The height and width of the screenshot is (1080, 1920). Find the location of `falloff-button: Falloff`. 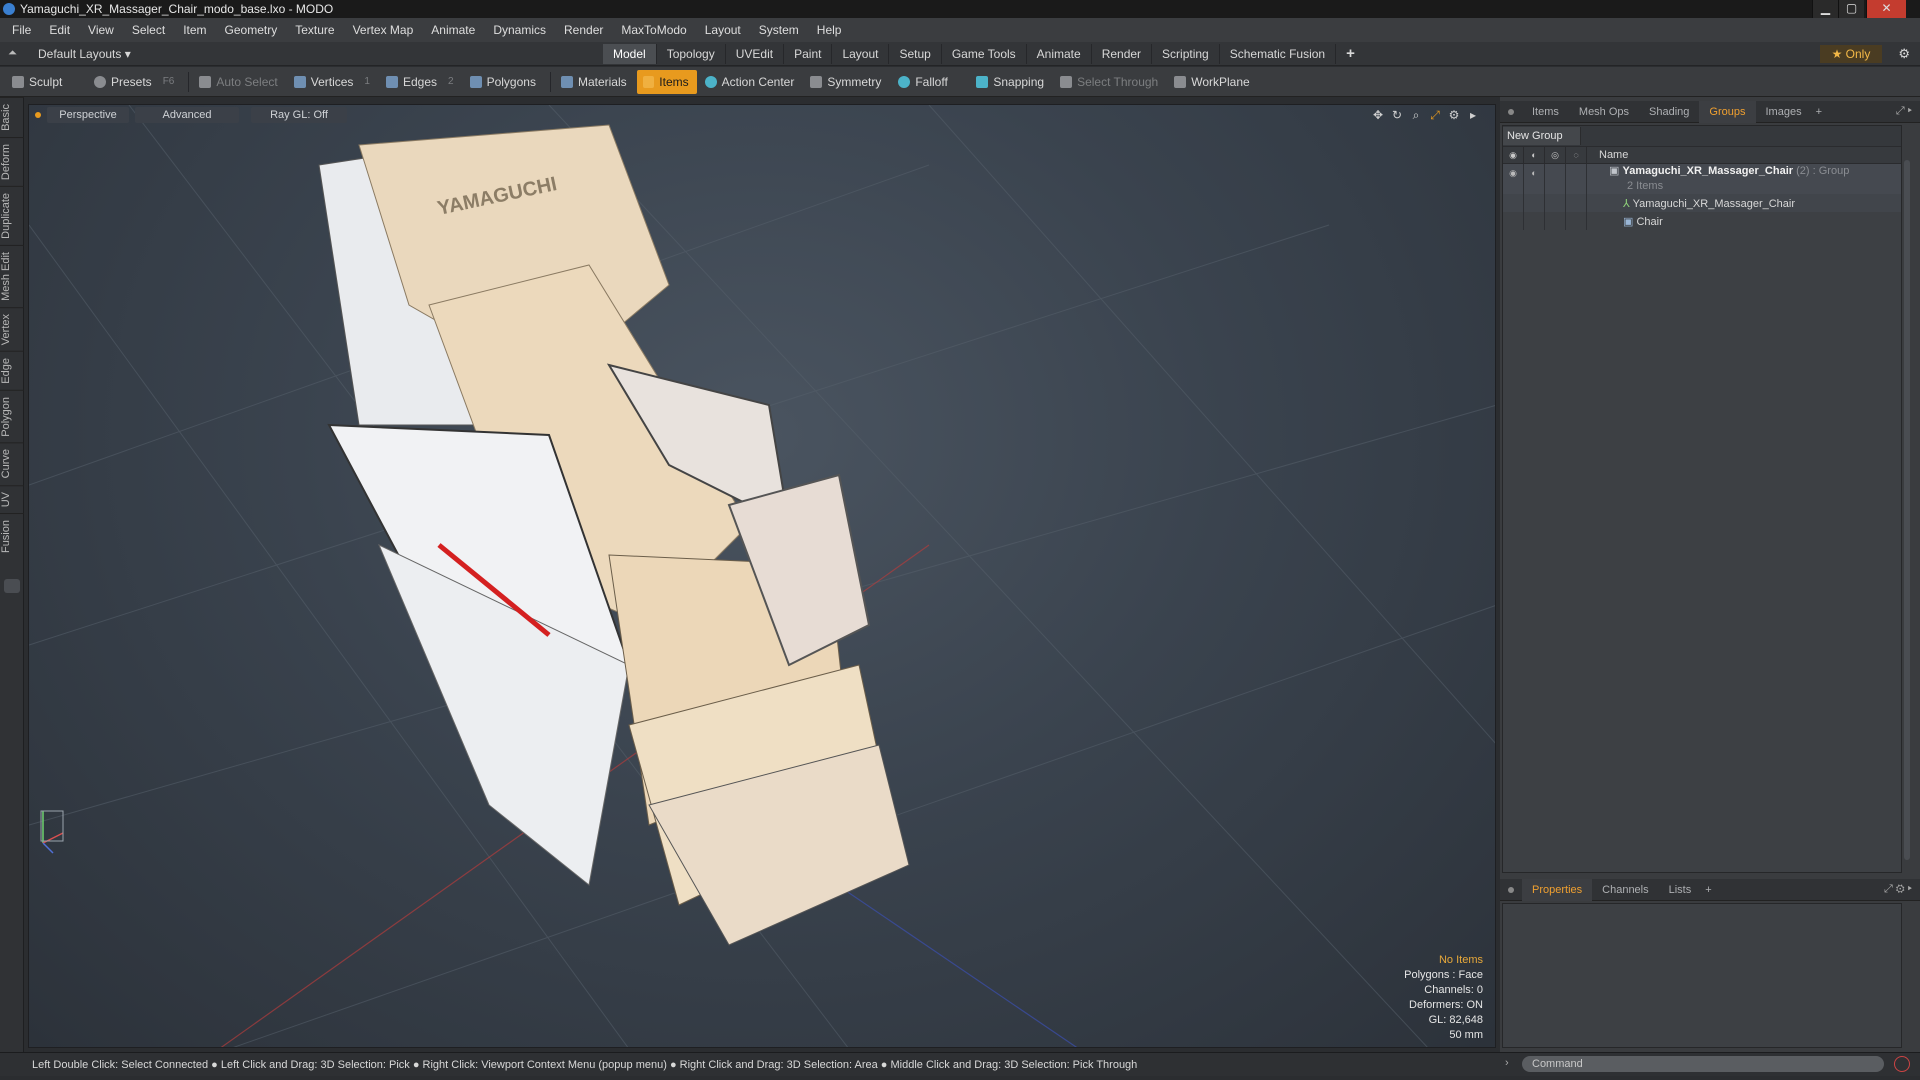

falloff-button: Falloff is located at coordinates (930, 82).